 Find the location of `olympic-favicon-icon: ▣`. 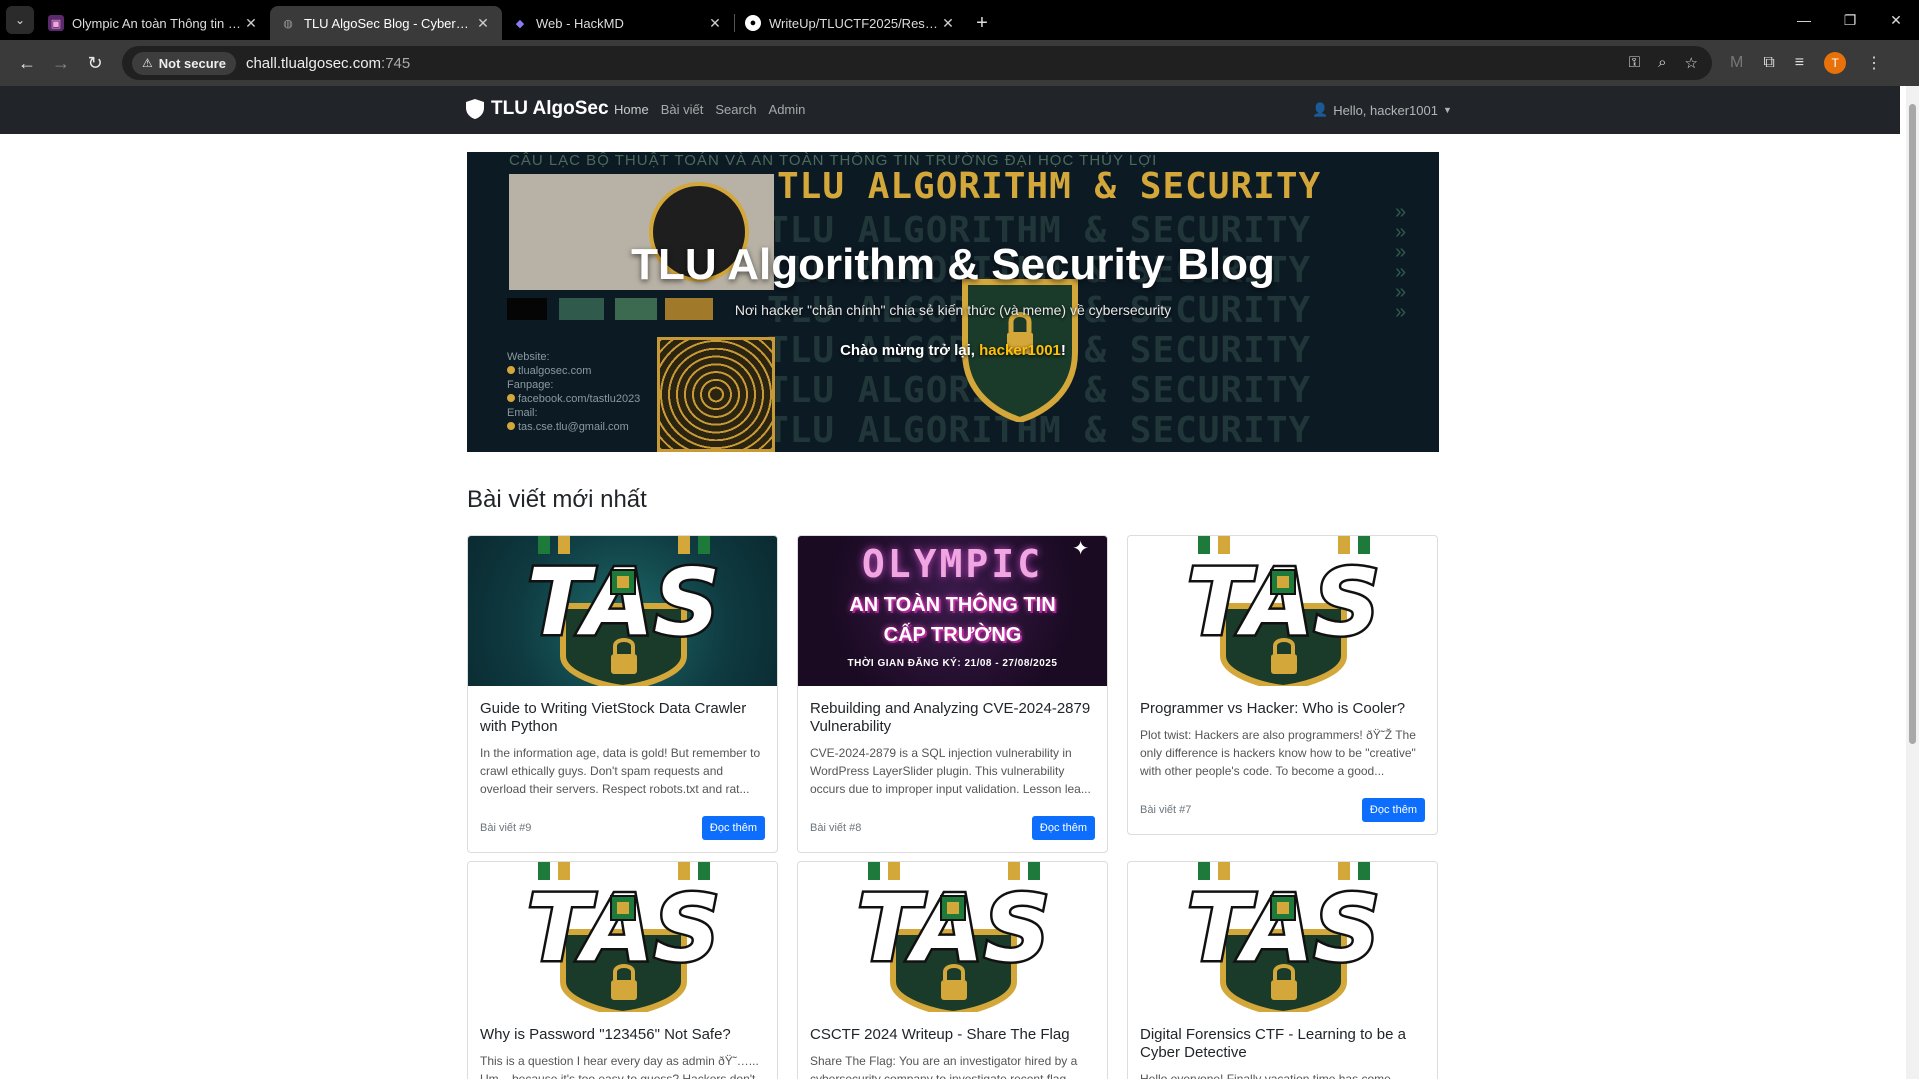

olympic-favicon-icon: ▣ is located at coordinates (56, 23).